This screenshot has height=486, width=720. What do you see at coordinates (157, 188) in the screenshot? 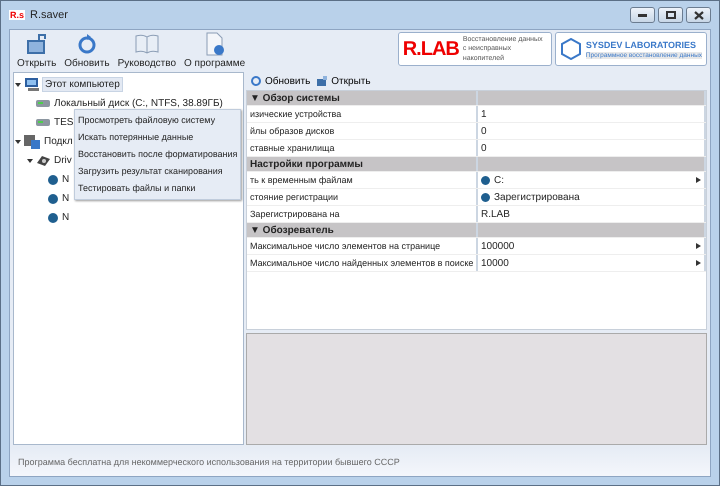
I see `menu-item: Тестировать файлы и папки` at bounding box center [157, 188].